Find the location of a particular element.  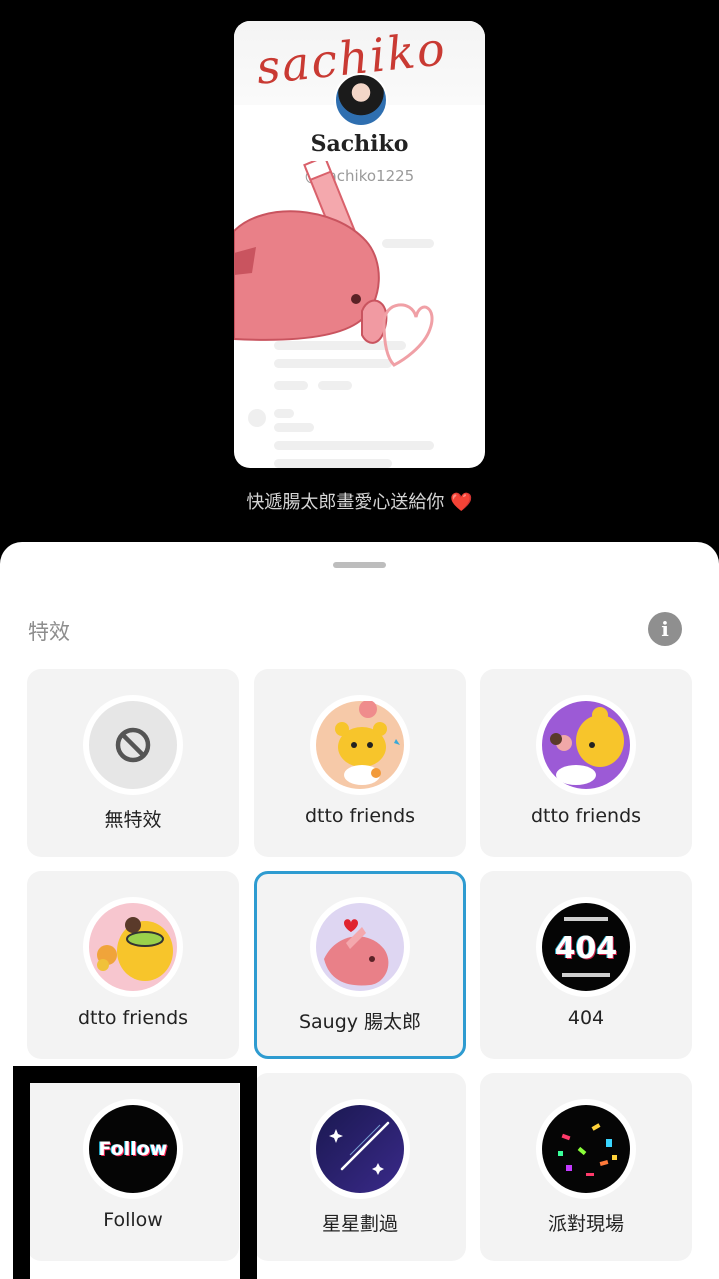

effect-label: Saugy 腸太郎 is located at coordinates (360, 1022).